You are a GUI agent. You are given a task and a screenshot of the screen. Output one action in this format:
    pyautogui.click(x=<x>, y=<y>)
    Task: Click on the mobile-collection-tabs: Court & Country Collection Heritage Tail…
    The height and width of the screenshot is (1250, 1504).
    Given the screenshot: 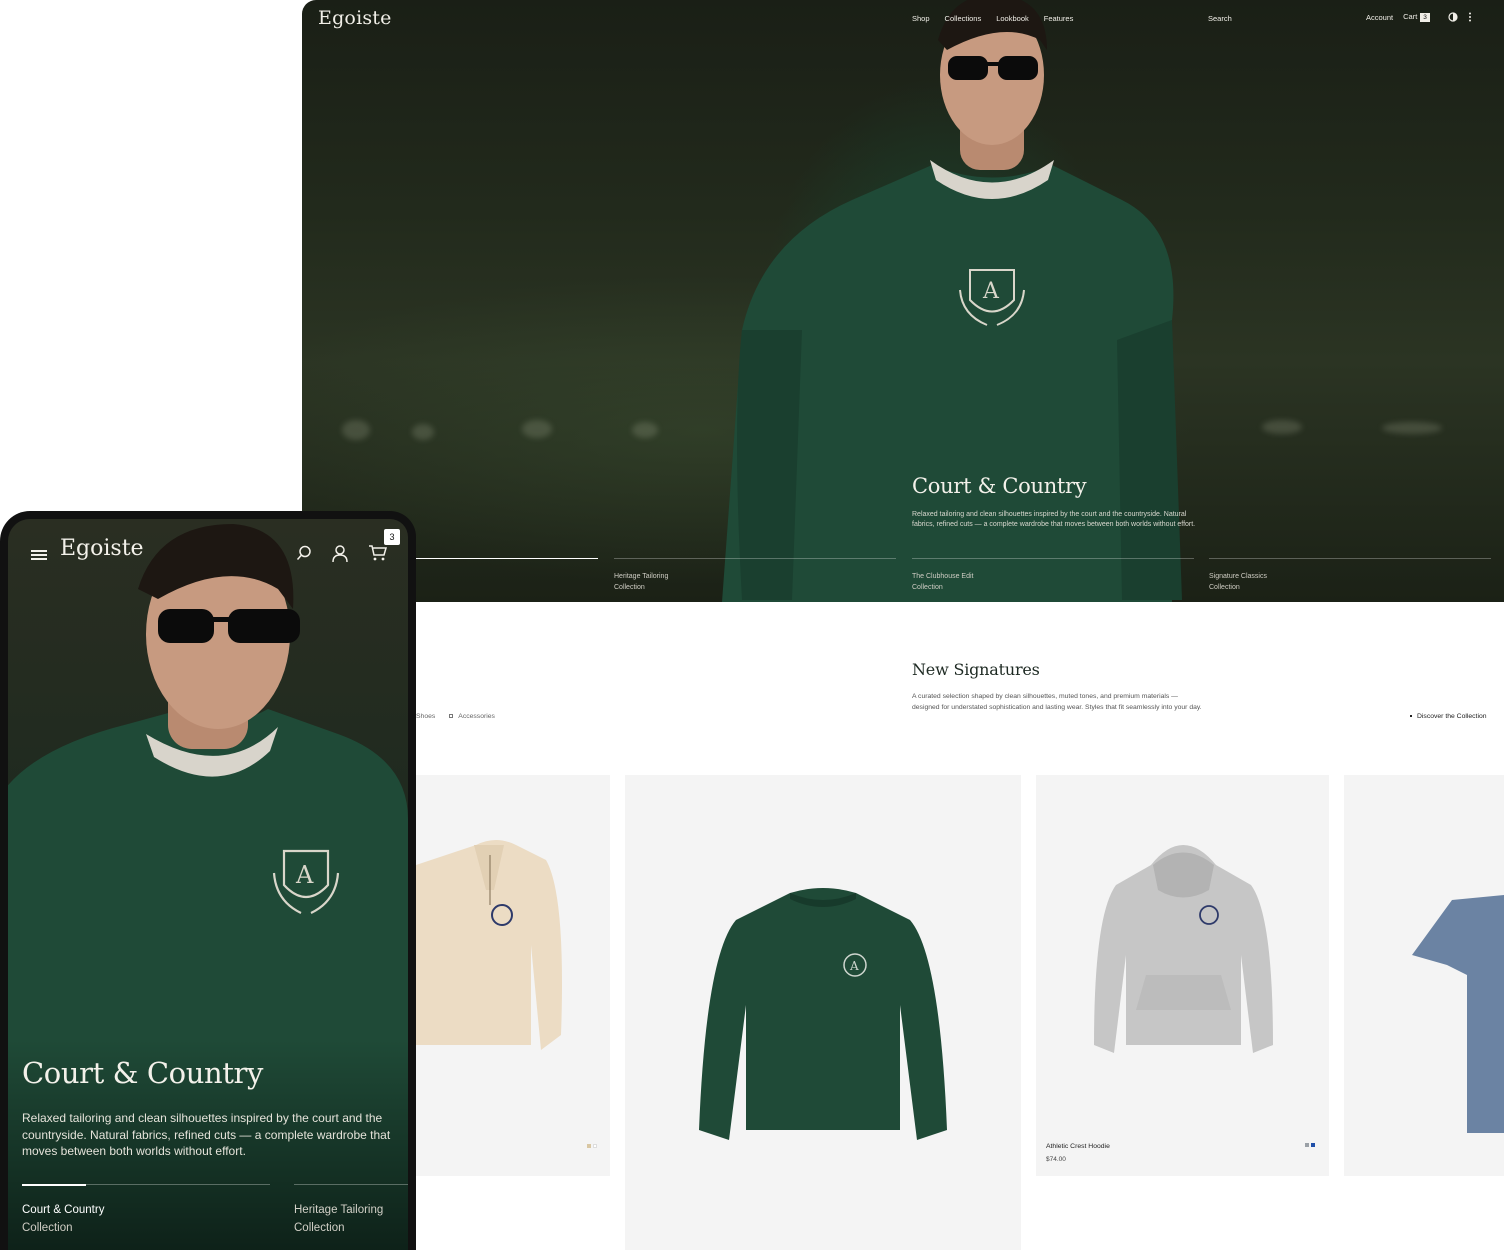 What is the action you would take?
    pyautogui.click(x=215, y=1217)
    